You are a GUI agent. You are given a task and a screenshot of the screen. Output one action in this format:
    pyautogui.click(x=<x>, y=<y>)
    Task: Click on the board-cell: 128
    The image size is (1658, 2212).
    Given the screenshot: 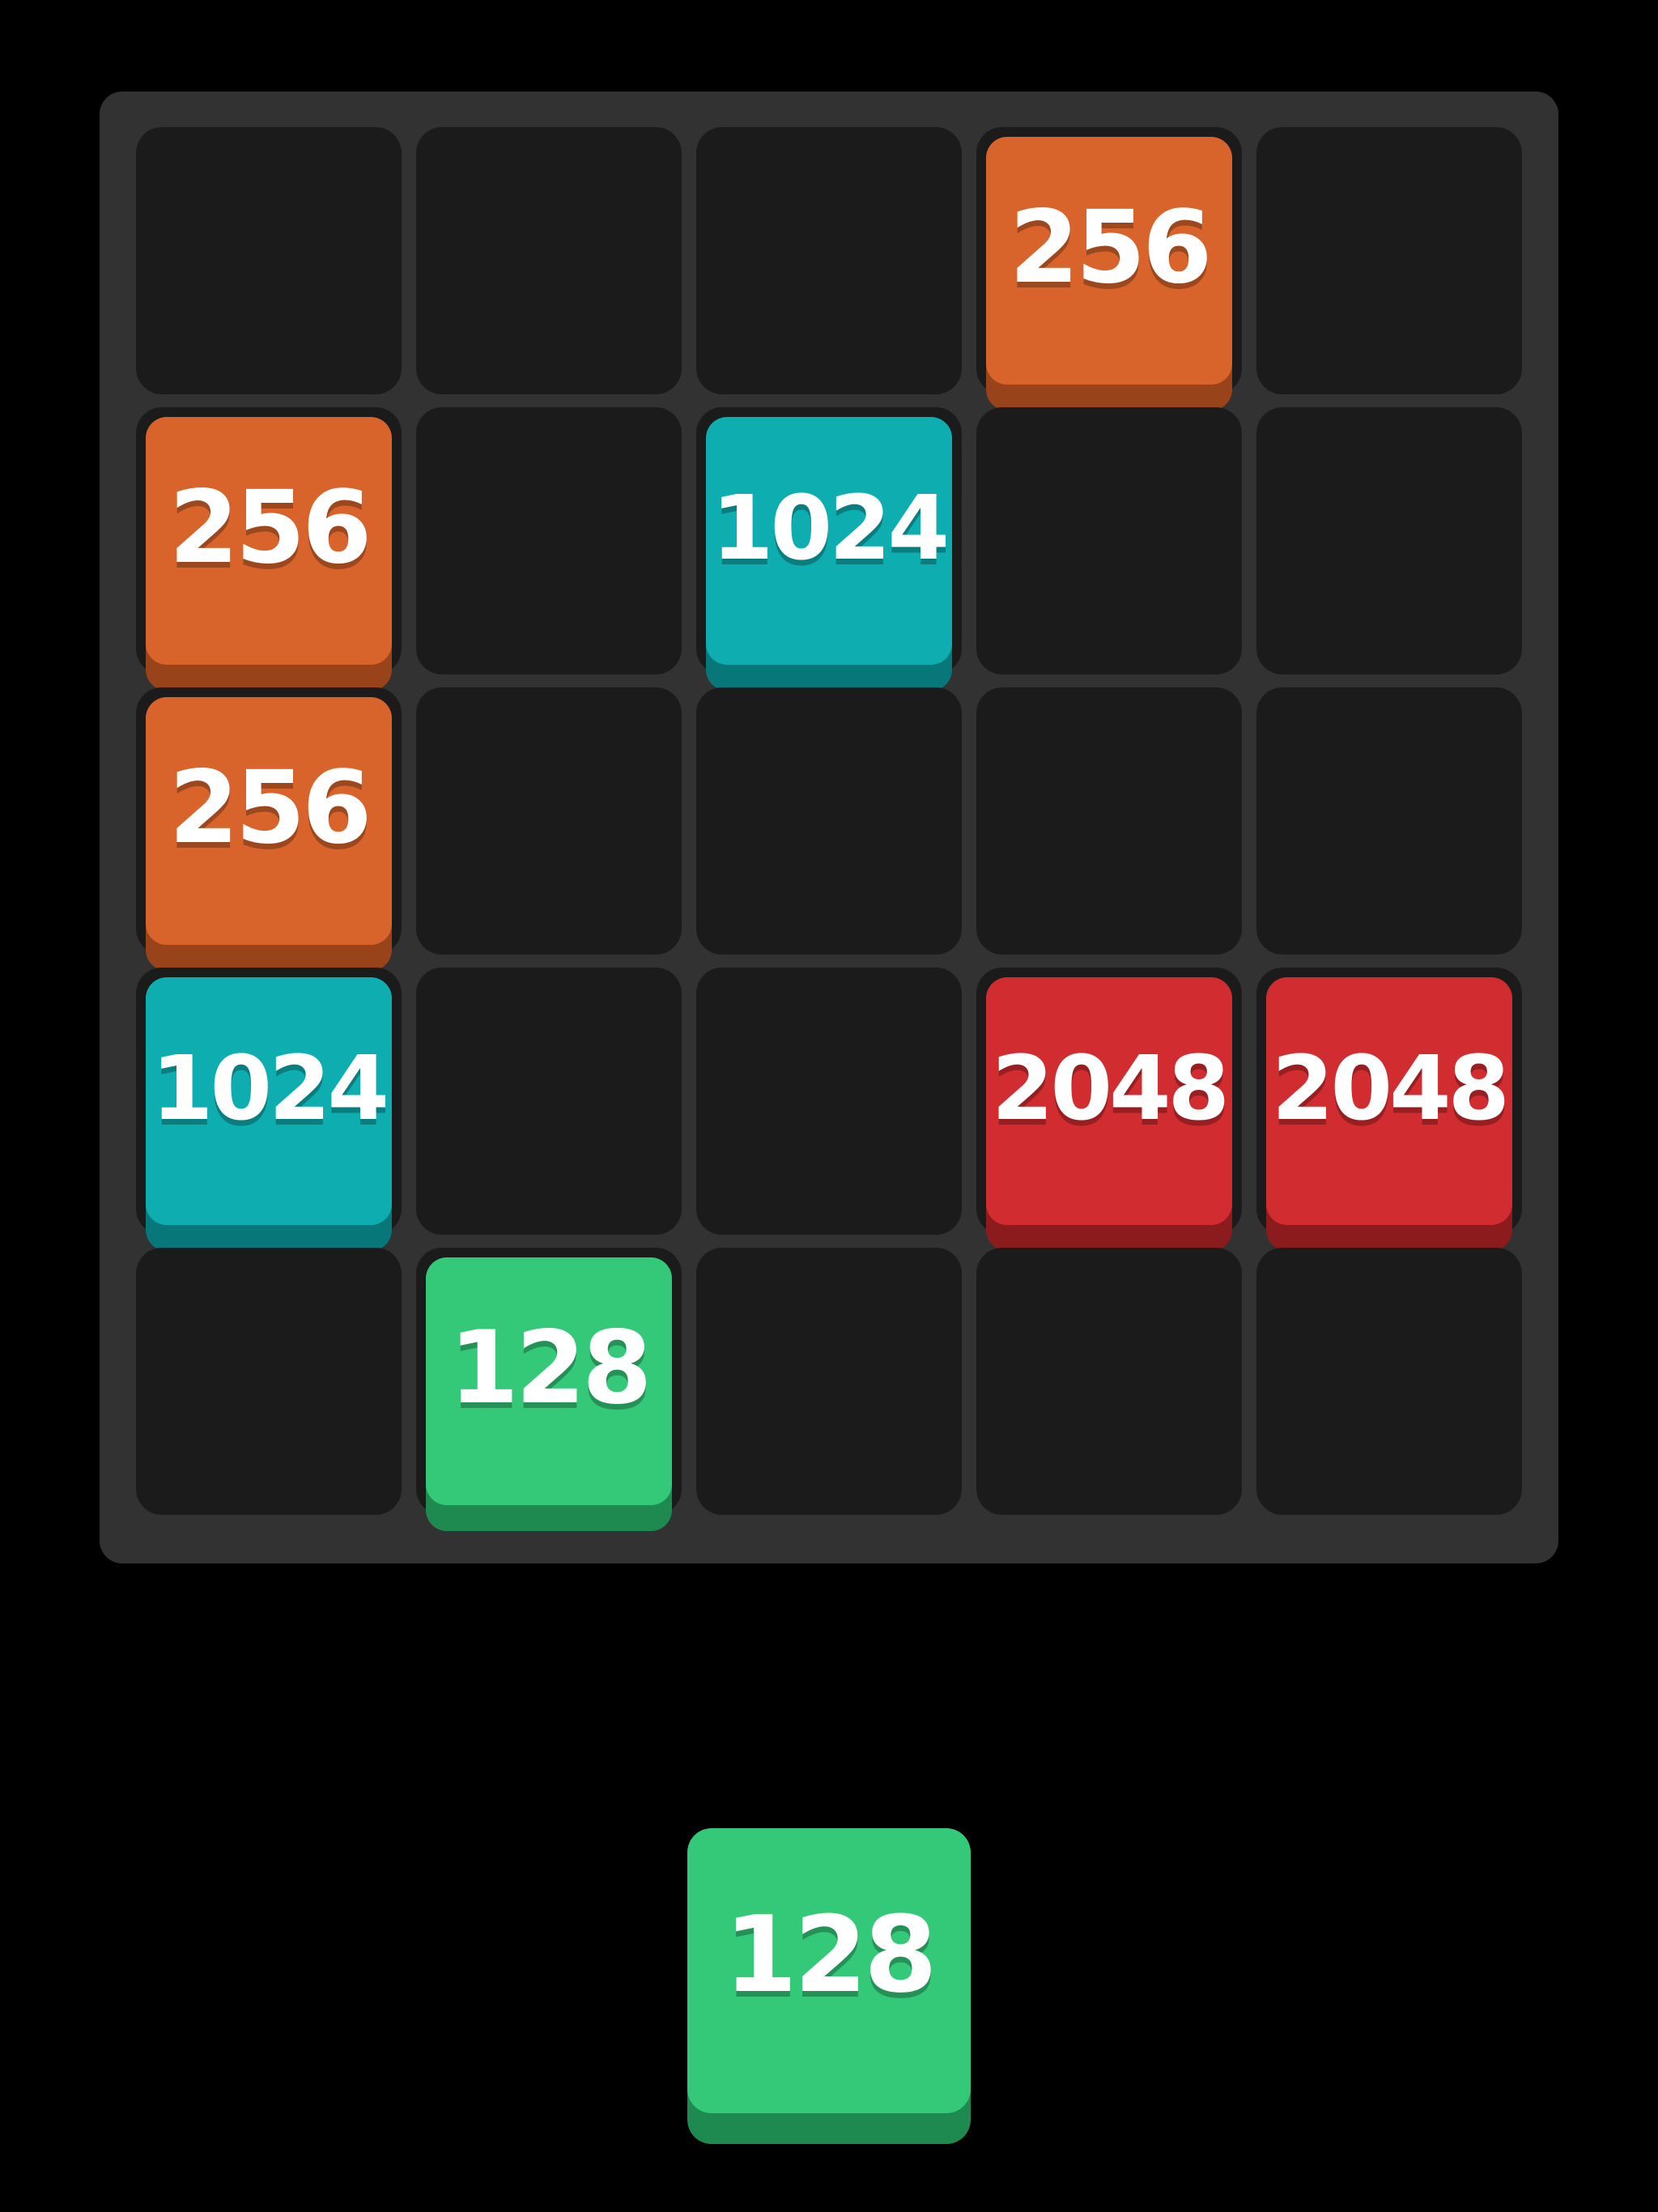 What is the action you would take?
    pyautogui.click(x=549, y=1381)
    